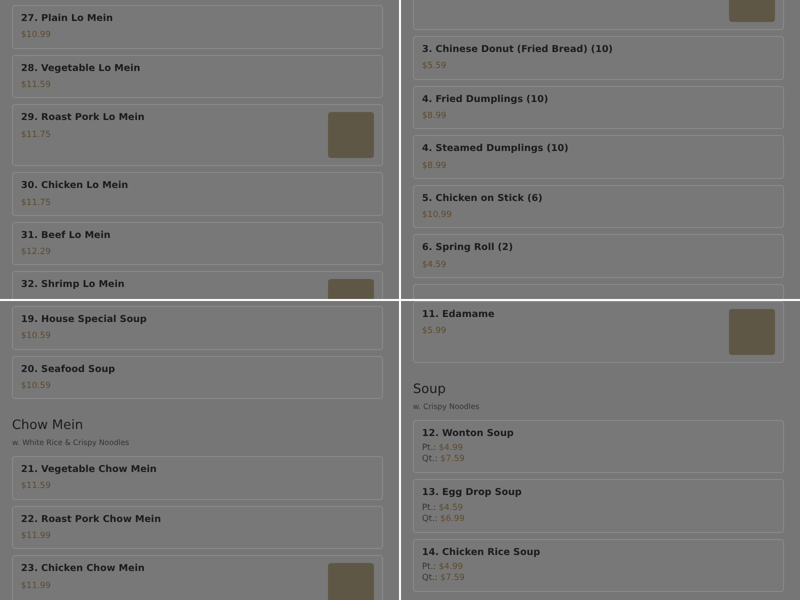  What do you see at coordinates (598, 332) in the screenshot?
I see `menu-item-card: 11. Edamame $5.99` at bounding box center [598, 332].